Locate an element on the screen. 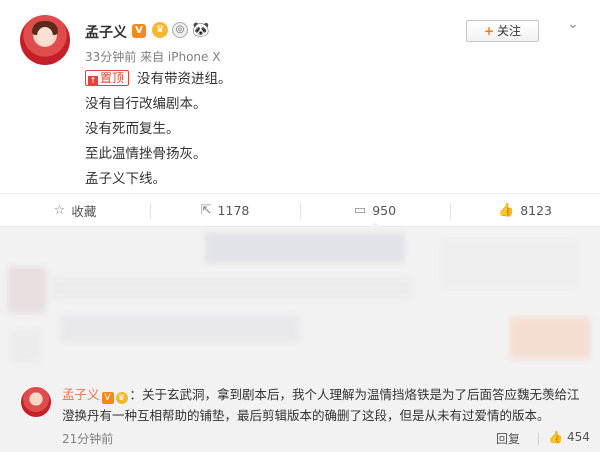  follow-label: 关注 is located at coordinates (509, 31).